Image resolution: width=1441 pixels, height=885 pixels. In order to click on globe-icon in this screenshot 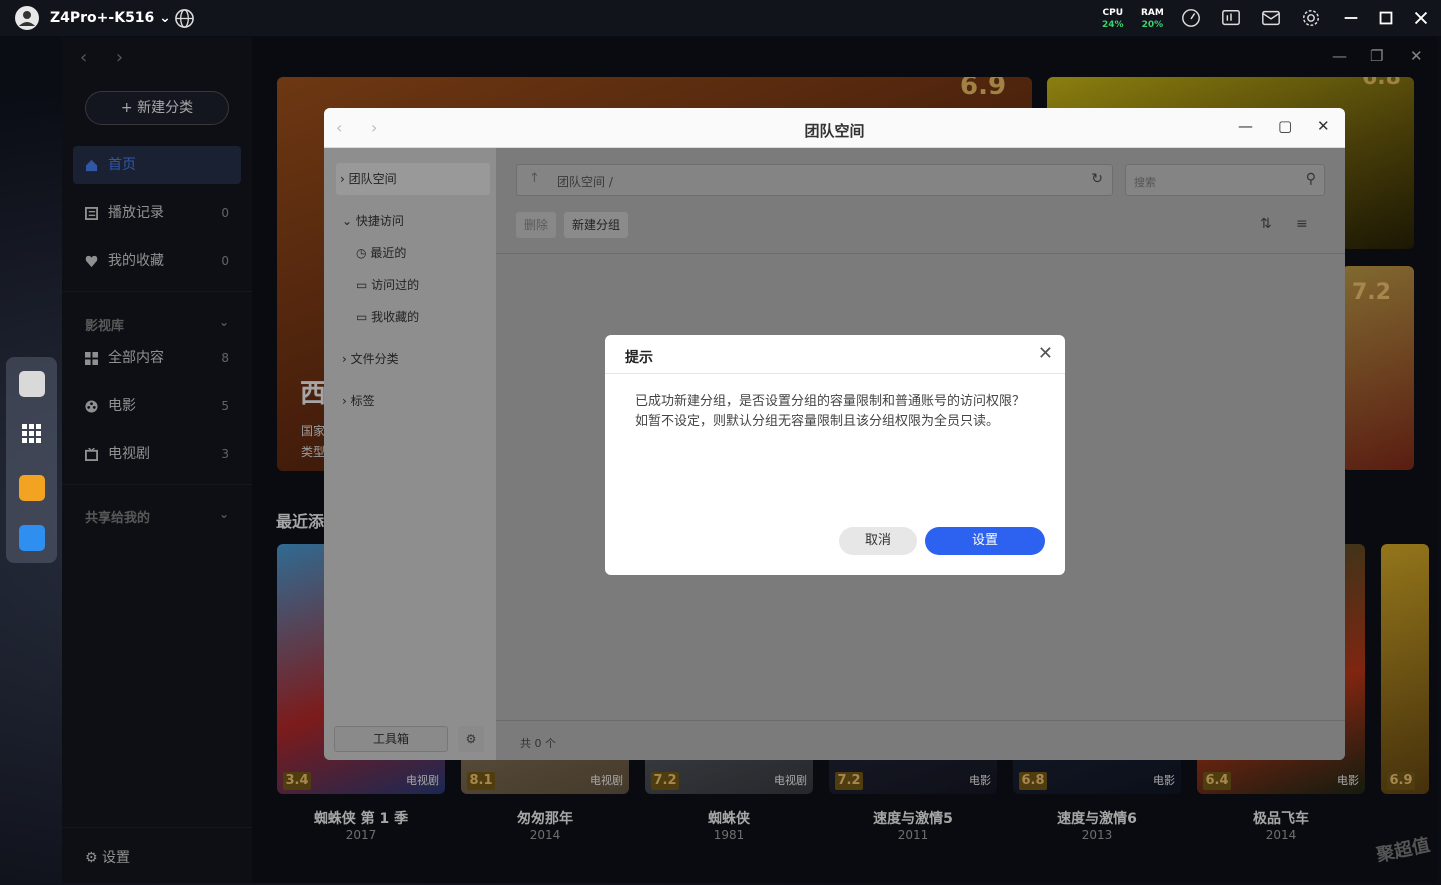, I will do `click(184, 18)`.